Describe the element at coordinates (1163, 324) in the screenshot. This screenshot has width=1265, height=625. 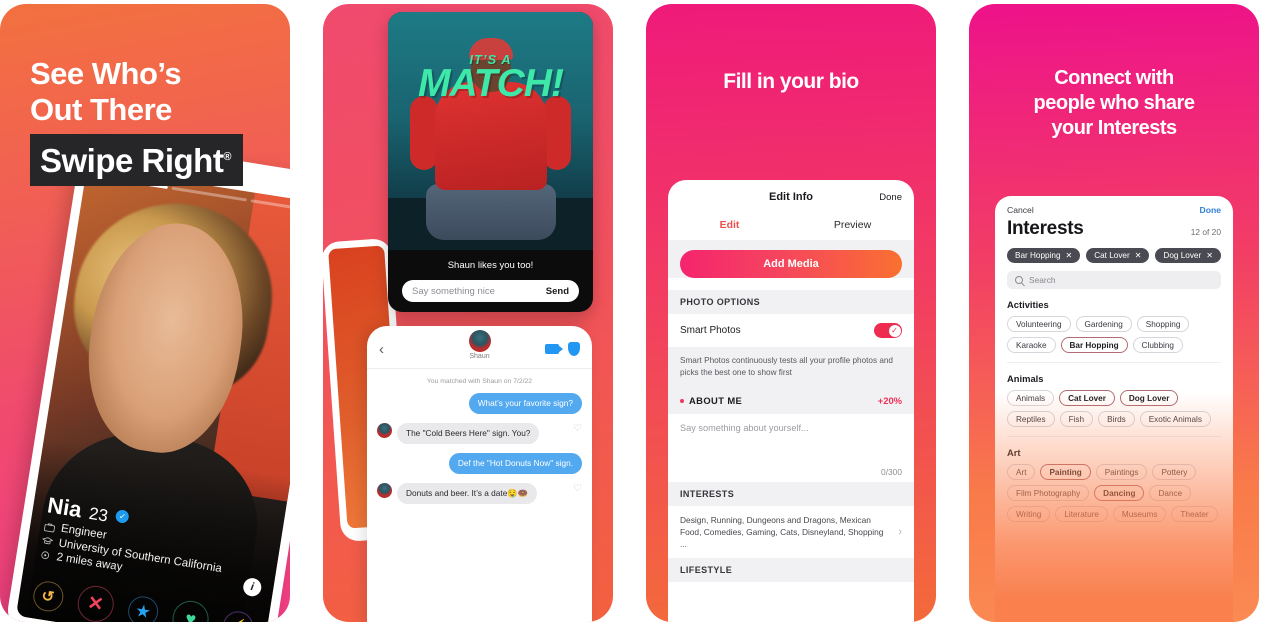
I see `interest-chip: Shopping` at that location.